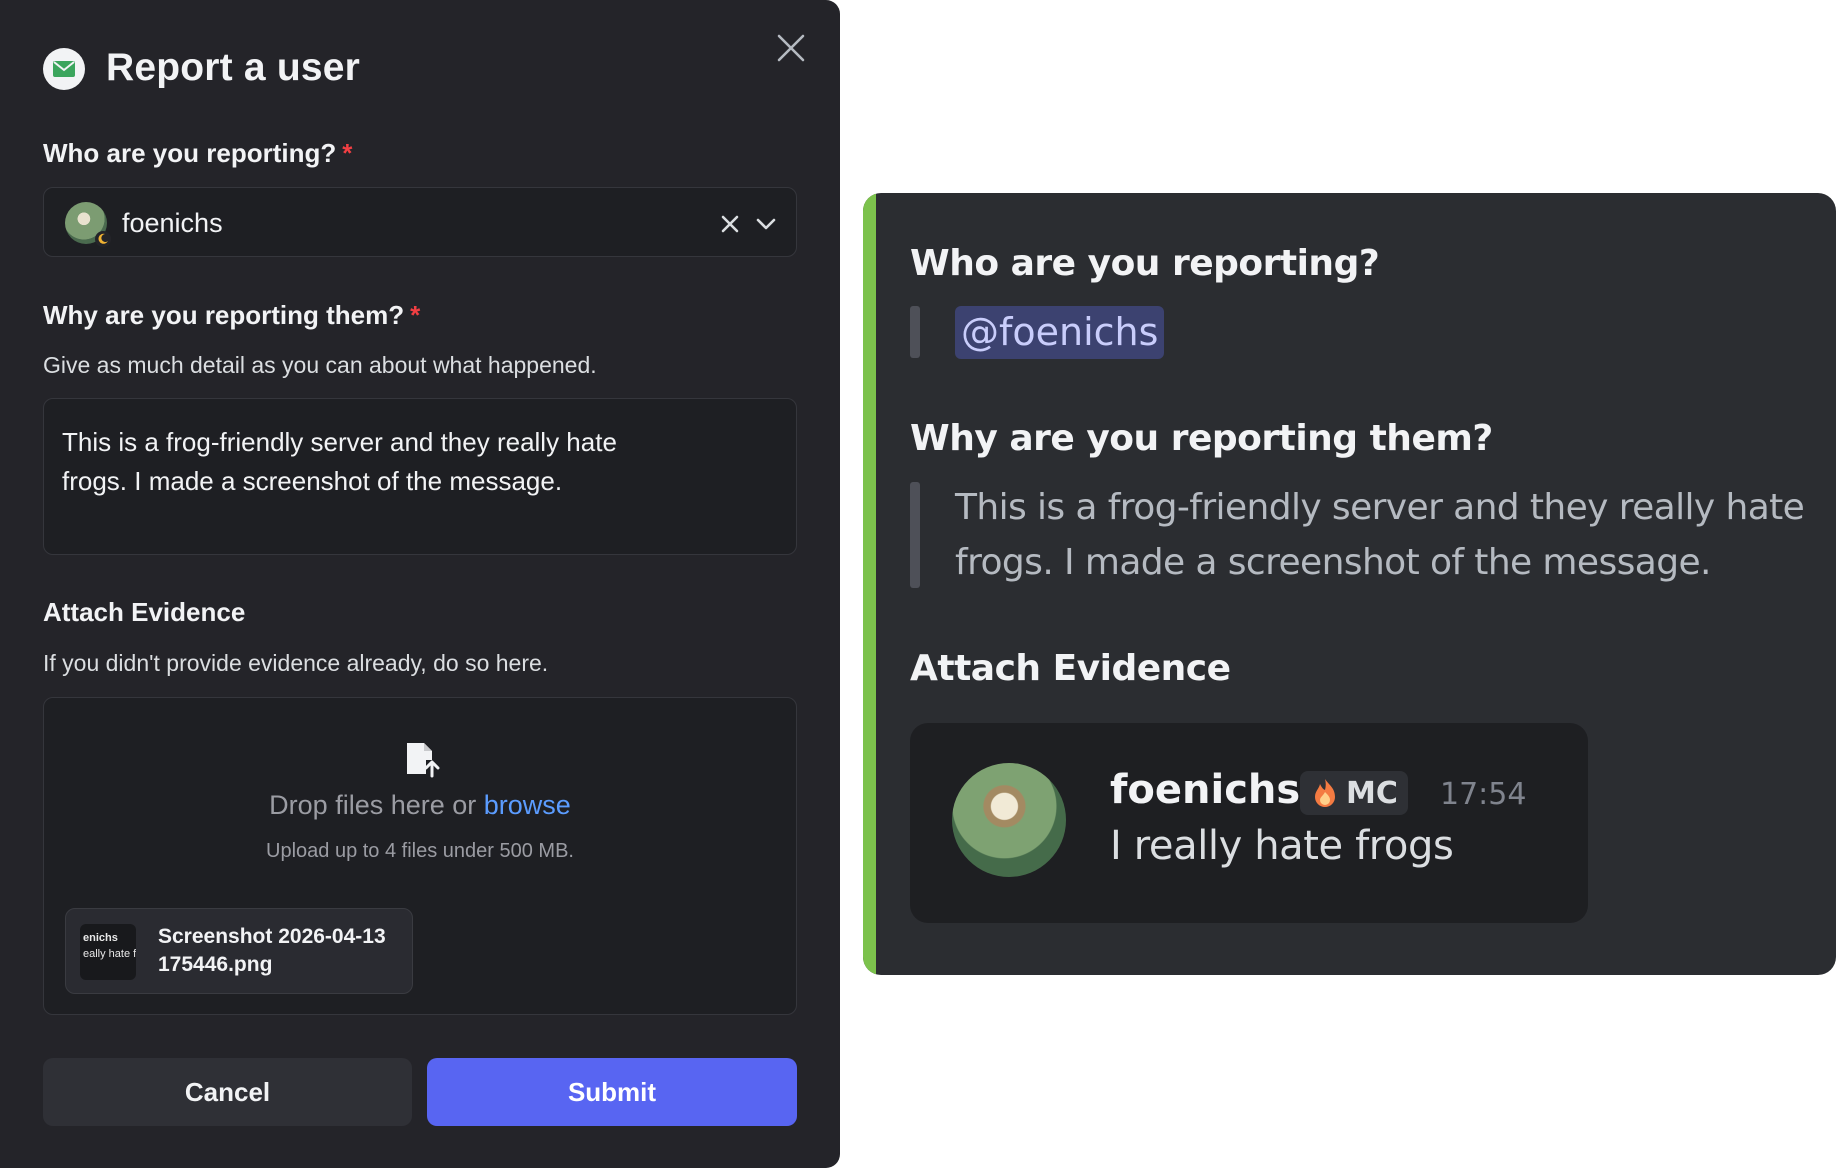 The height and width of the screenshot is (1168, 1836). I want to click on selected-user: foenichs, so click(172, 223).